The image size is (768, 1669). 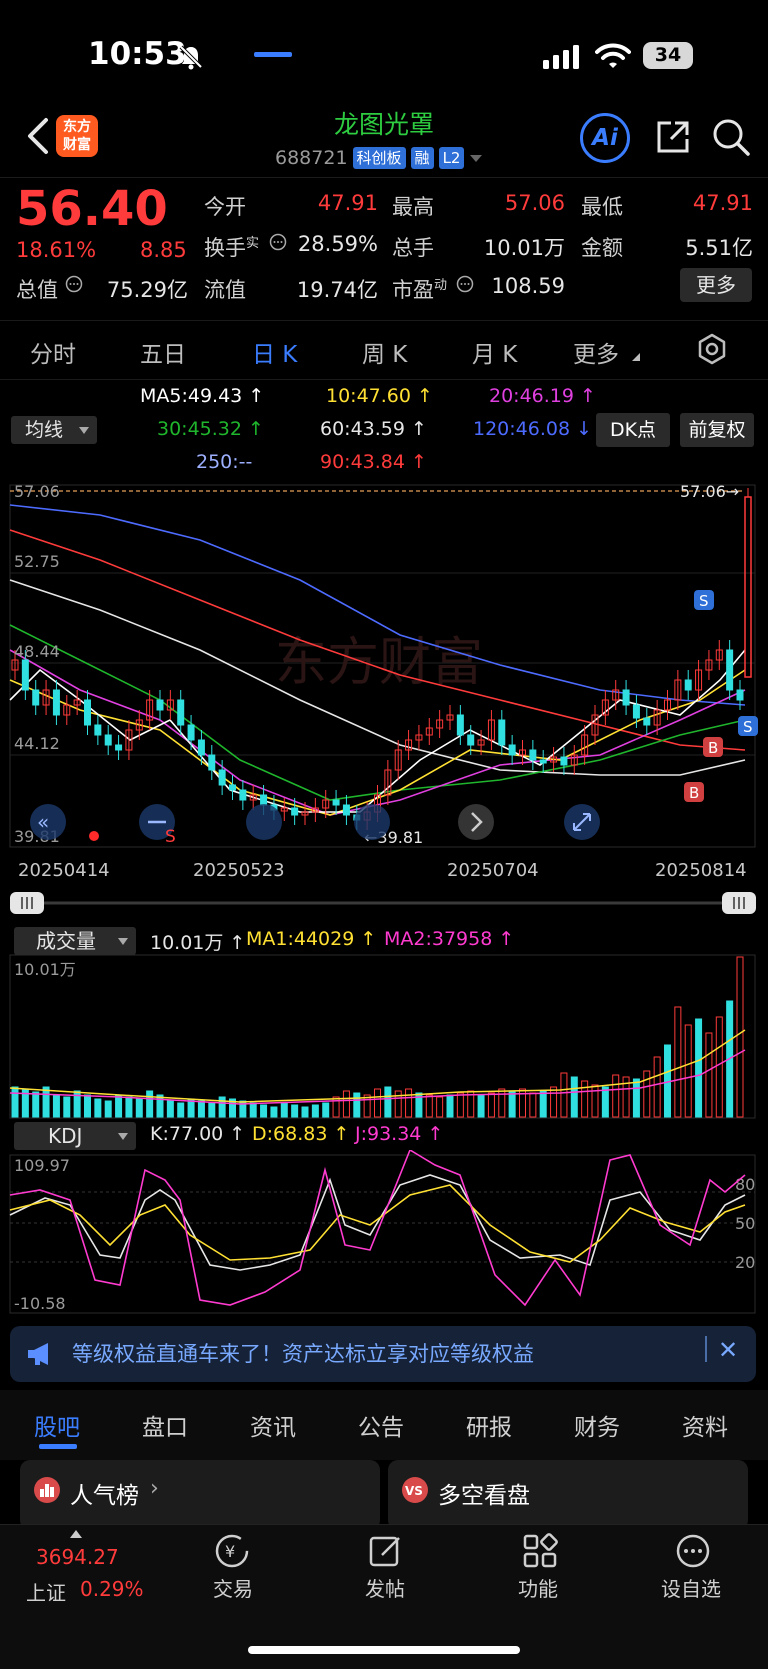 I want to click on ai-button: Ai, so click(x=605, y=138).